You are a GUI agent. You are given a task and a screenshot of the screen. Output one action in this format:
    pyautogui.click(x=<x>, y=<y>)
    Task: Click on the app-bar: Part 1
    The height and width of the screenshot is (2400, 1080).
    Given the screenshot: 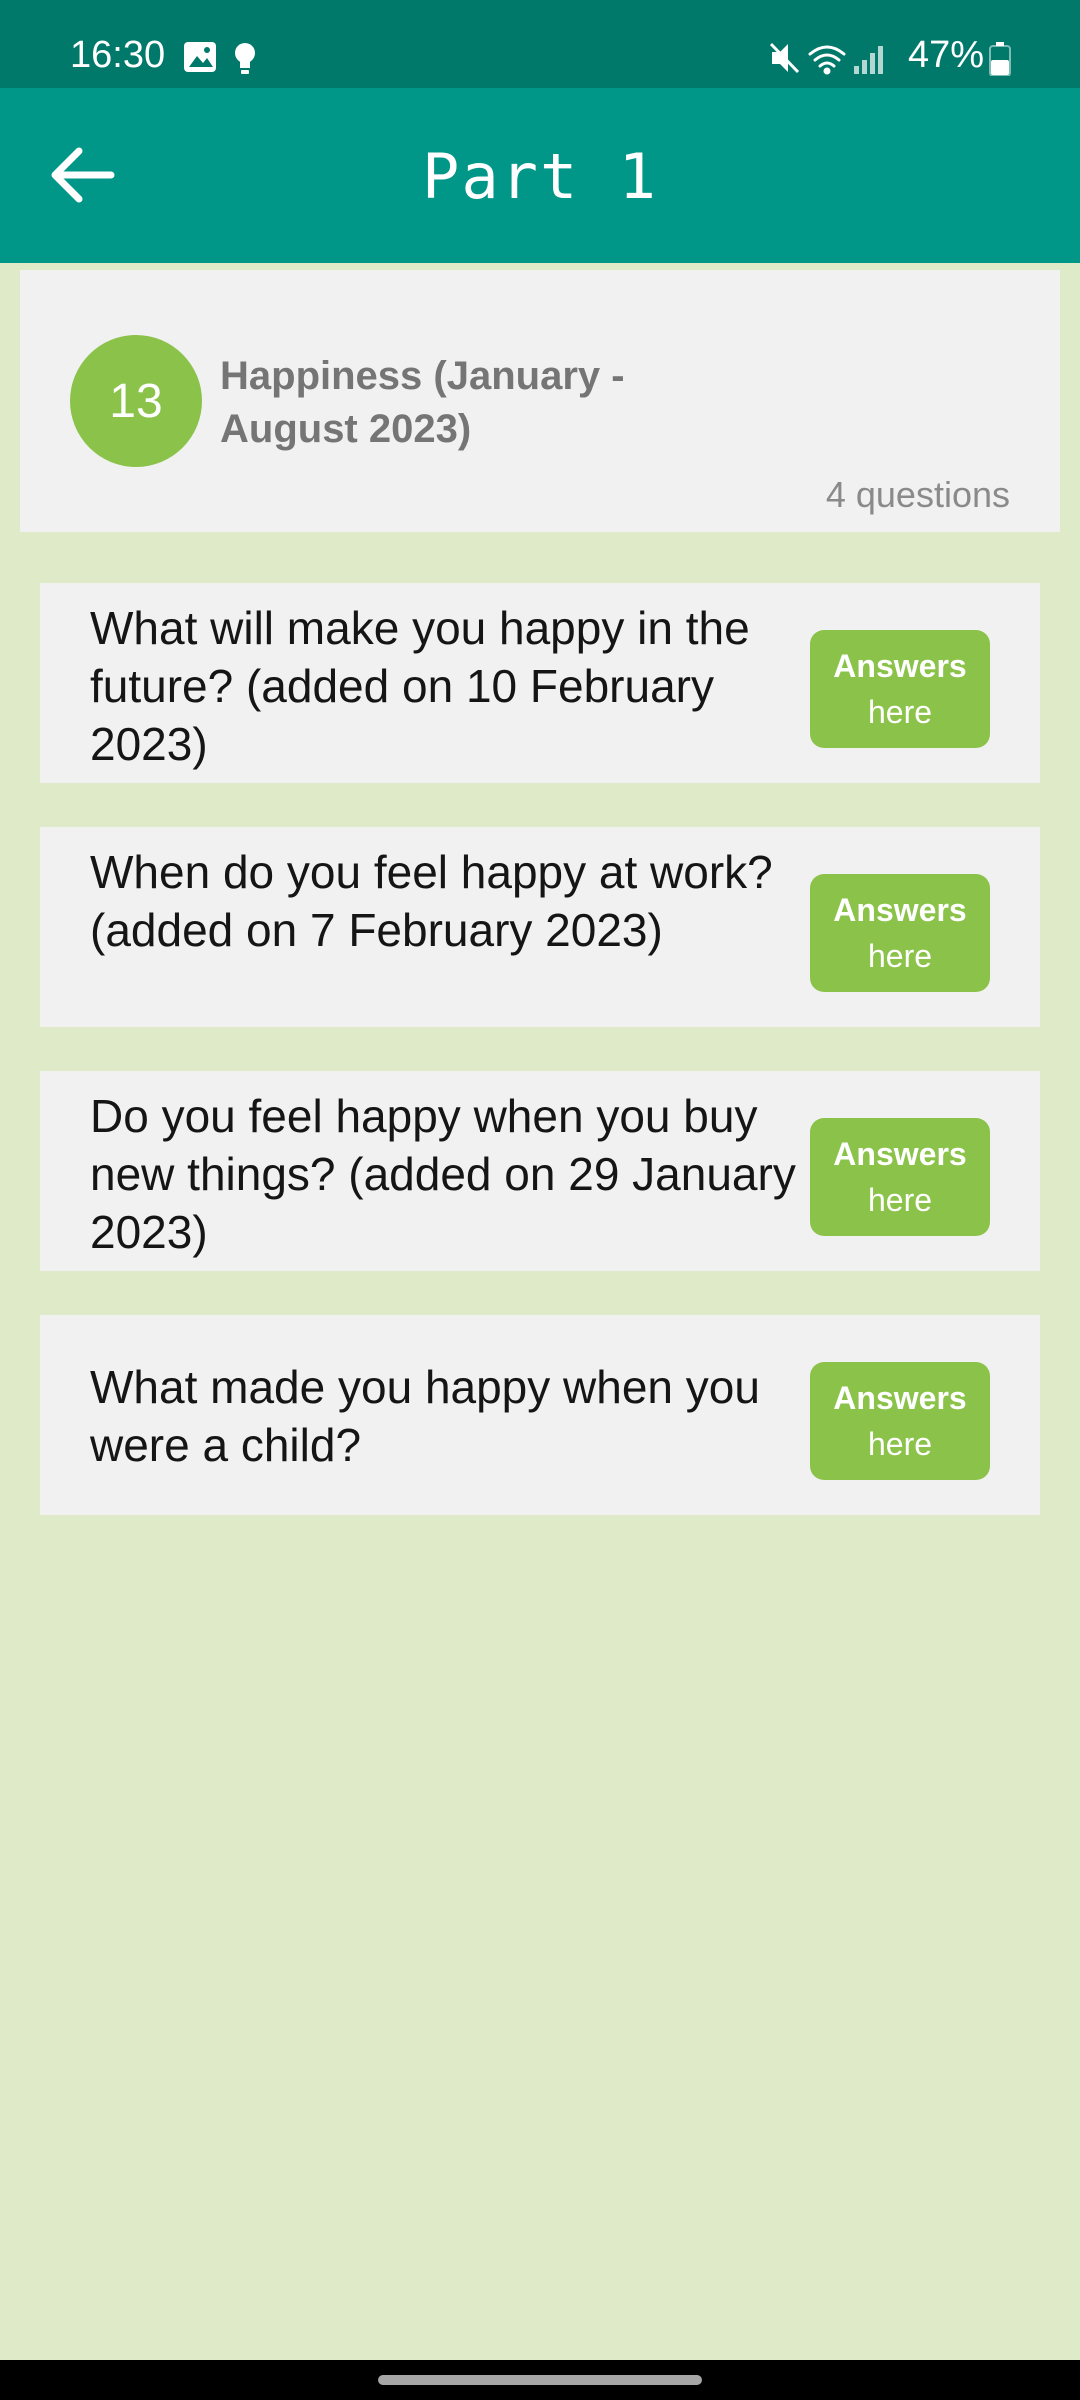 What is the action you would take?
    pyautogui.click(x=540, y=175)
    